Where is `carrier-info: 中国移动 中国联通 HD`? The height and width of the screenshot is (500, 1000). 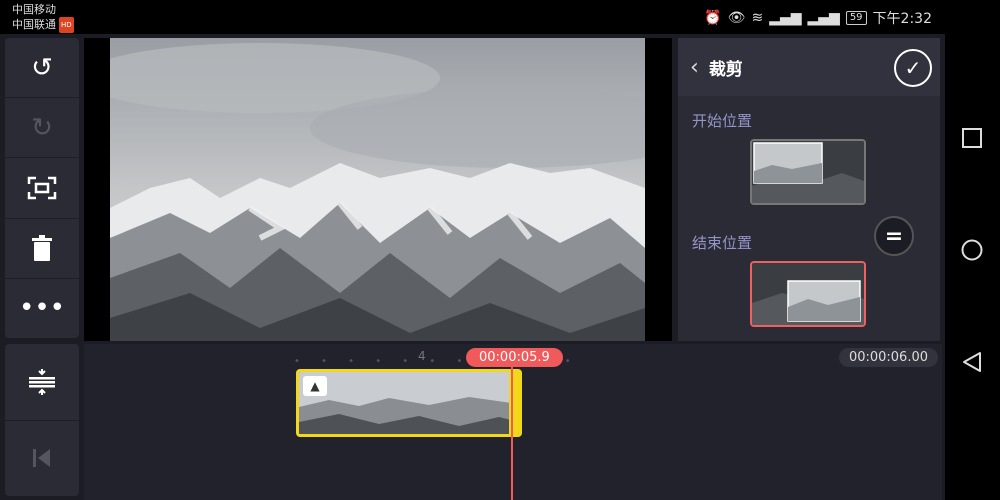
carrier-info: 中国移动 中国联通 HD is located at coordinates (43, 18).